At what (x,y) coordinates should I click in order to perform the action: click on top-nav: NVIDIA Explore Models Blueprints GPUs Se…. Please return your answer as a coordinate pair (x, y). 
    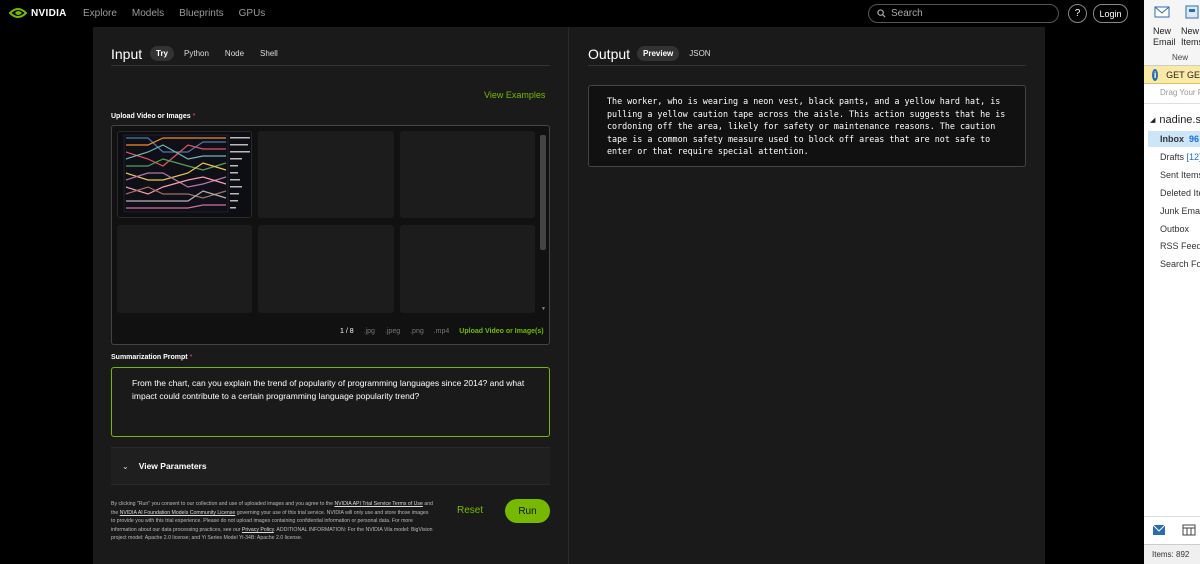
    Looking at the image, I should click on (572, 13).